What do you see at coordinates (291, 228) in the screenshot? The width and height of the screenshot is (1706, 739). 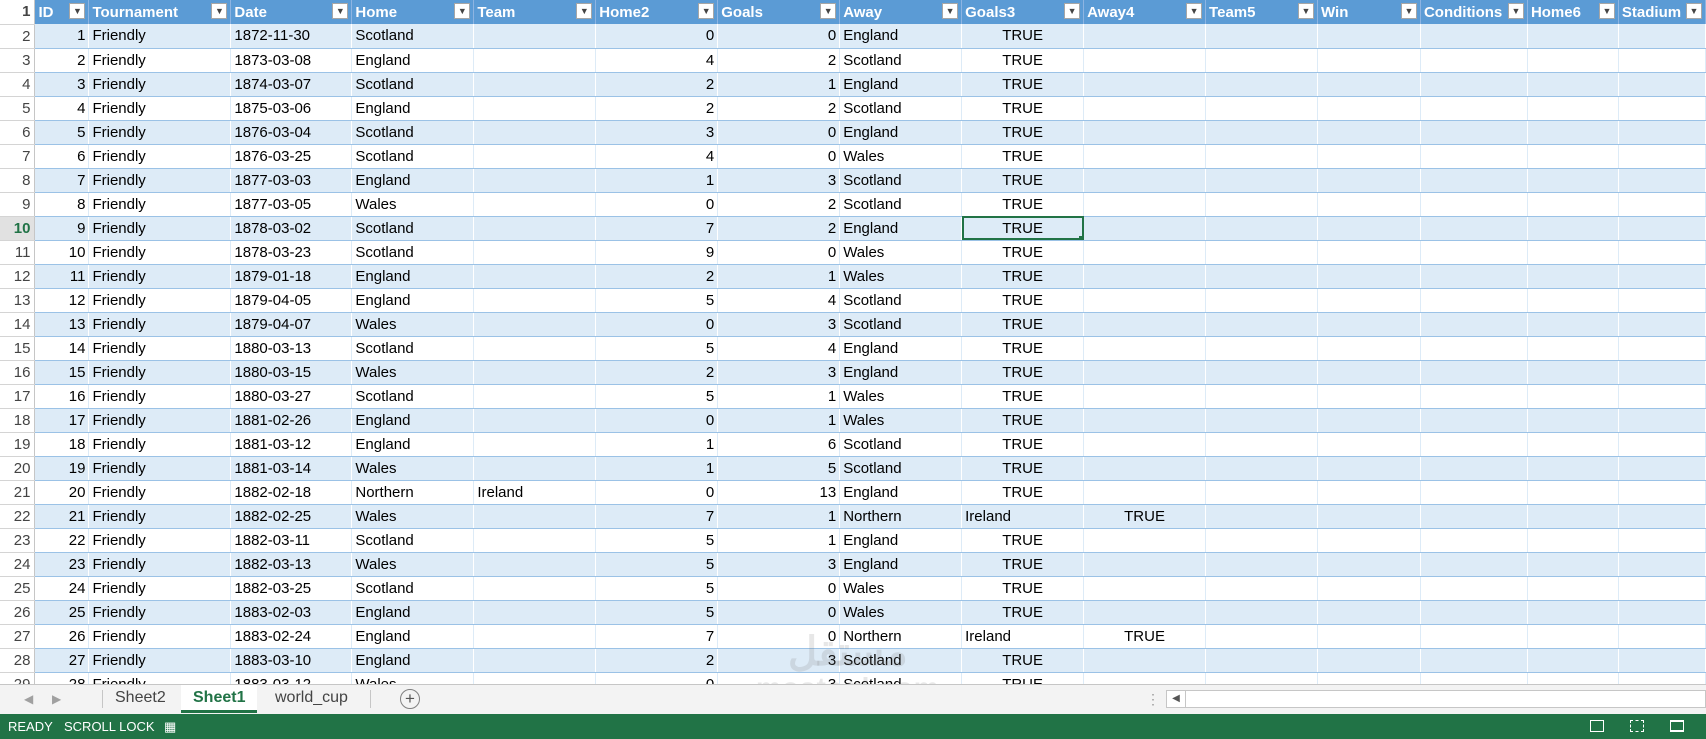 I see `table-cell: 1878-03-02` at bounding box center [291, 228].